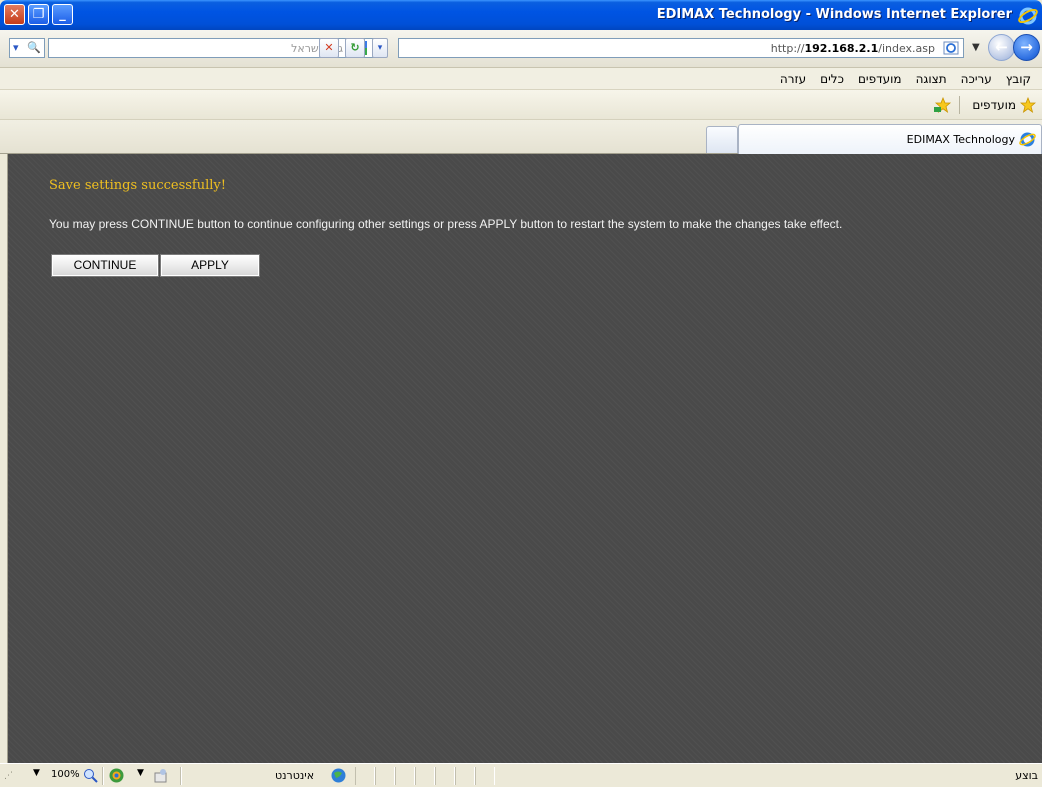  What do you see at coordinates (4, 458) in the screenshot?
I see `content-left-border` at bounding box center [4, 458].